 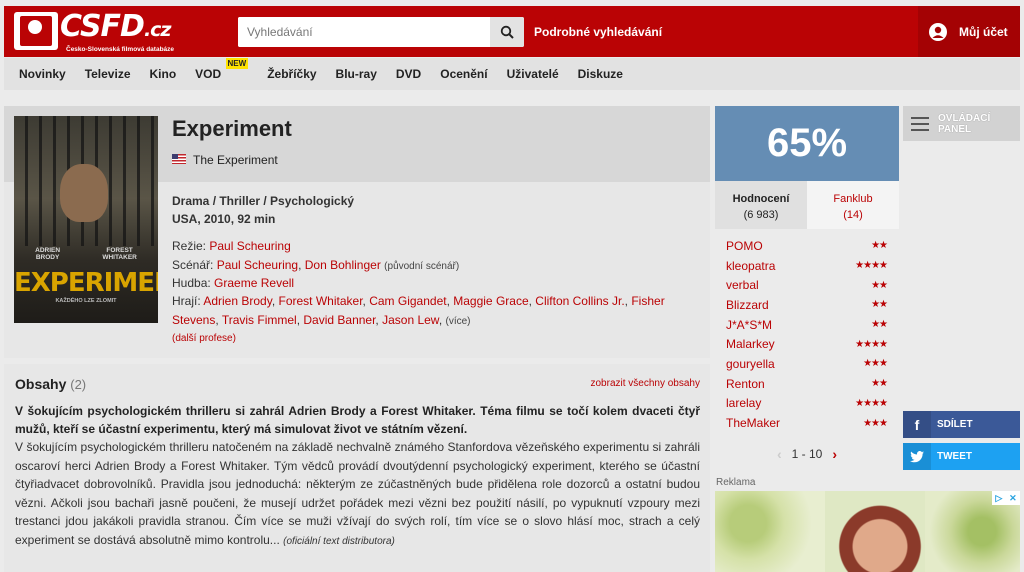 What do you see at coordinates (999, 497) in the screenshot?
I see `ad-info-icon: ▷` at bounding box center [999, 497].